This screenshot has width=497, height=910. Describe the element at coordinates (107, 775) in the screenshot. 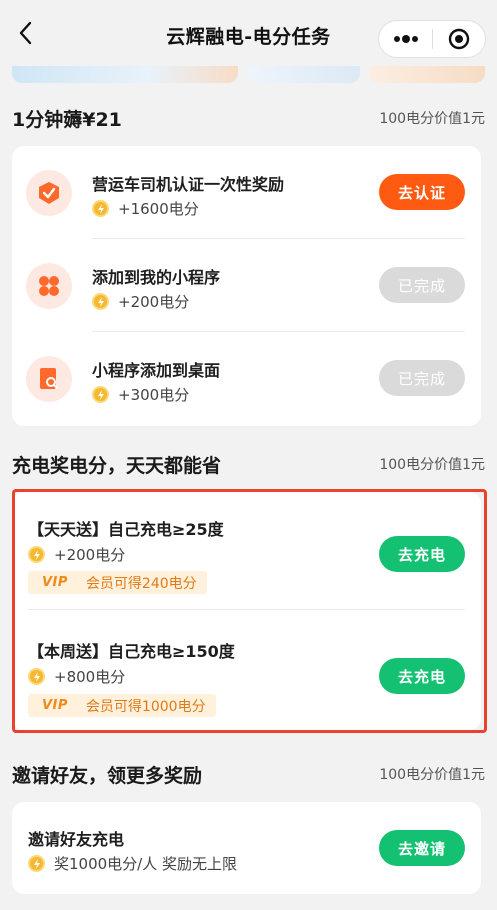

I see `section-title: 邀请好友，领更多奖励` at that location.